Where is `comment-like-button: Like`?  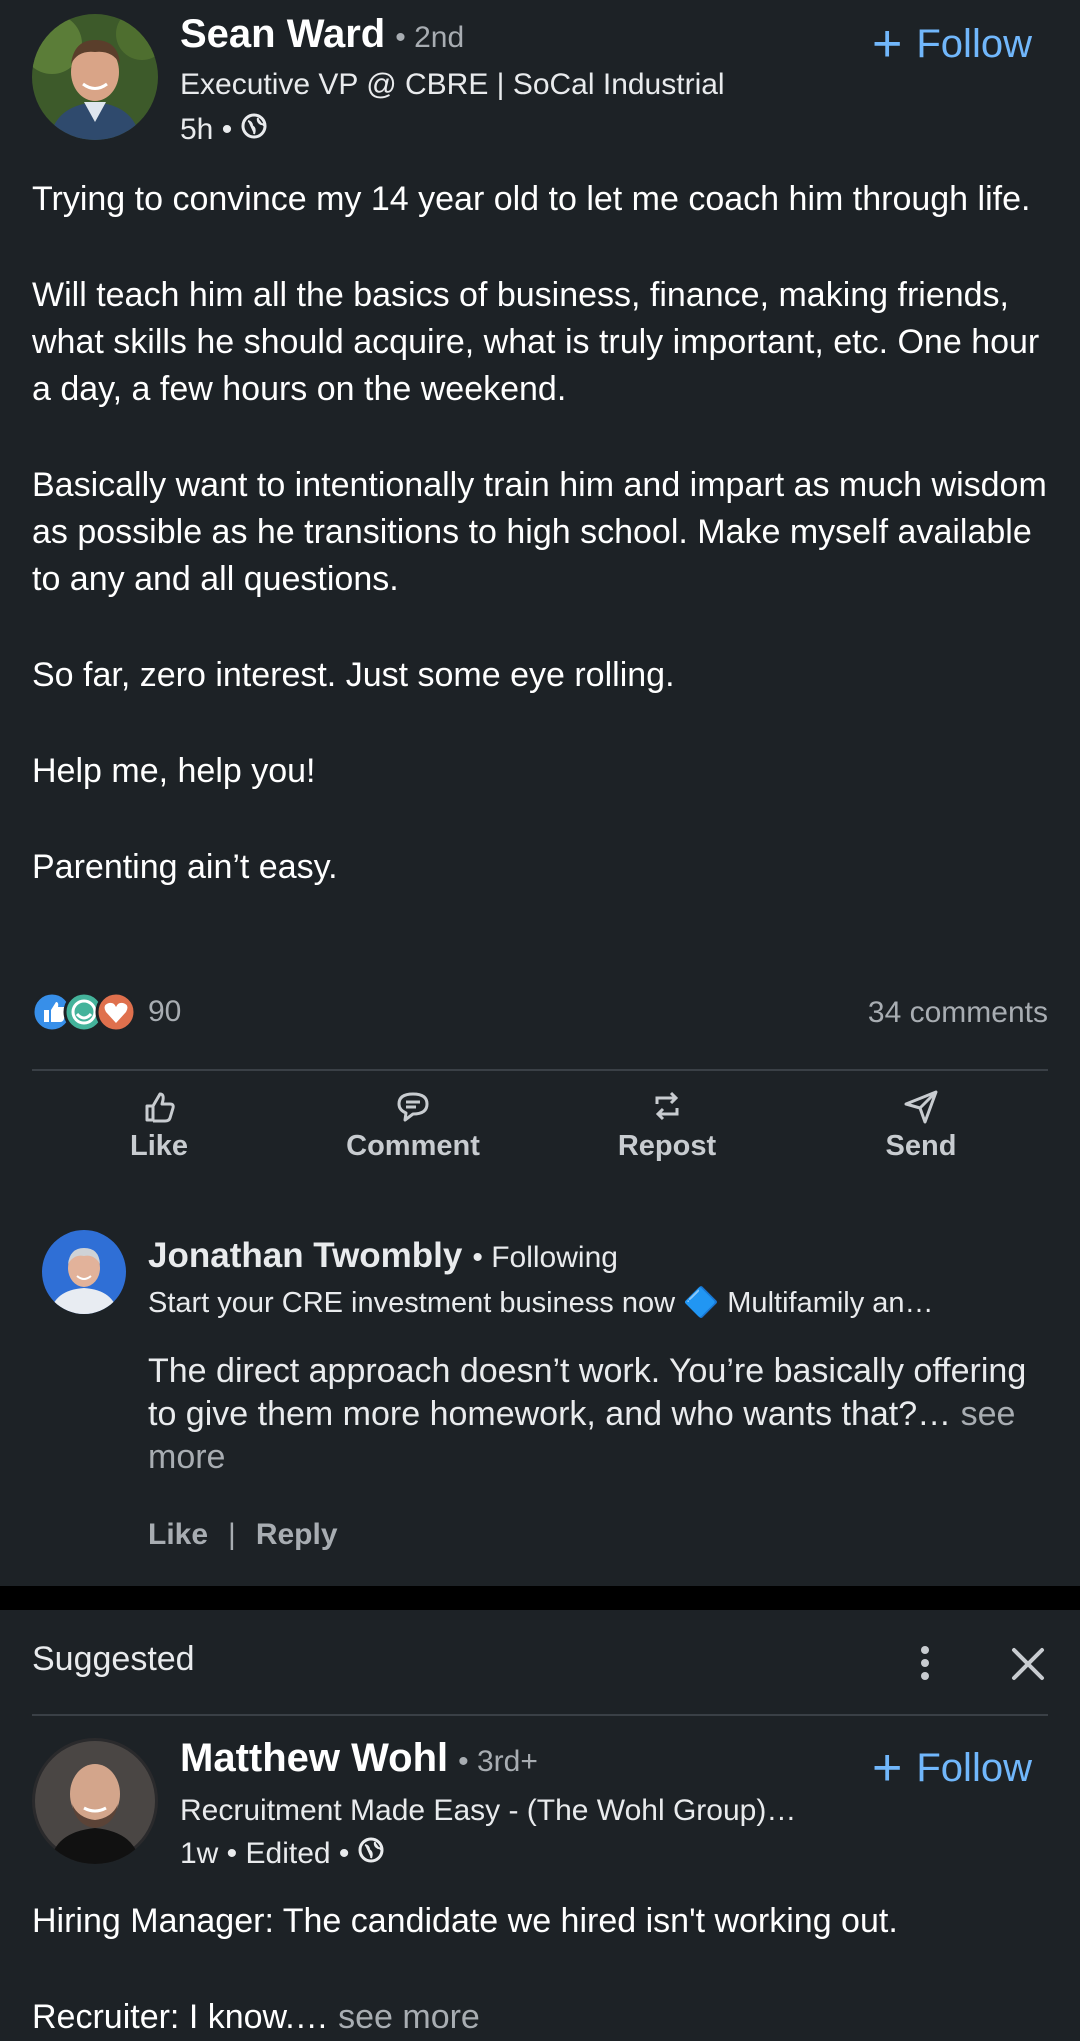 comment-like-button: Like is located at coordinates (178, 1535).